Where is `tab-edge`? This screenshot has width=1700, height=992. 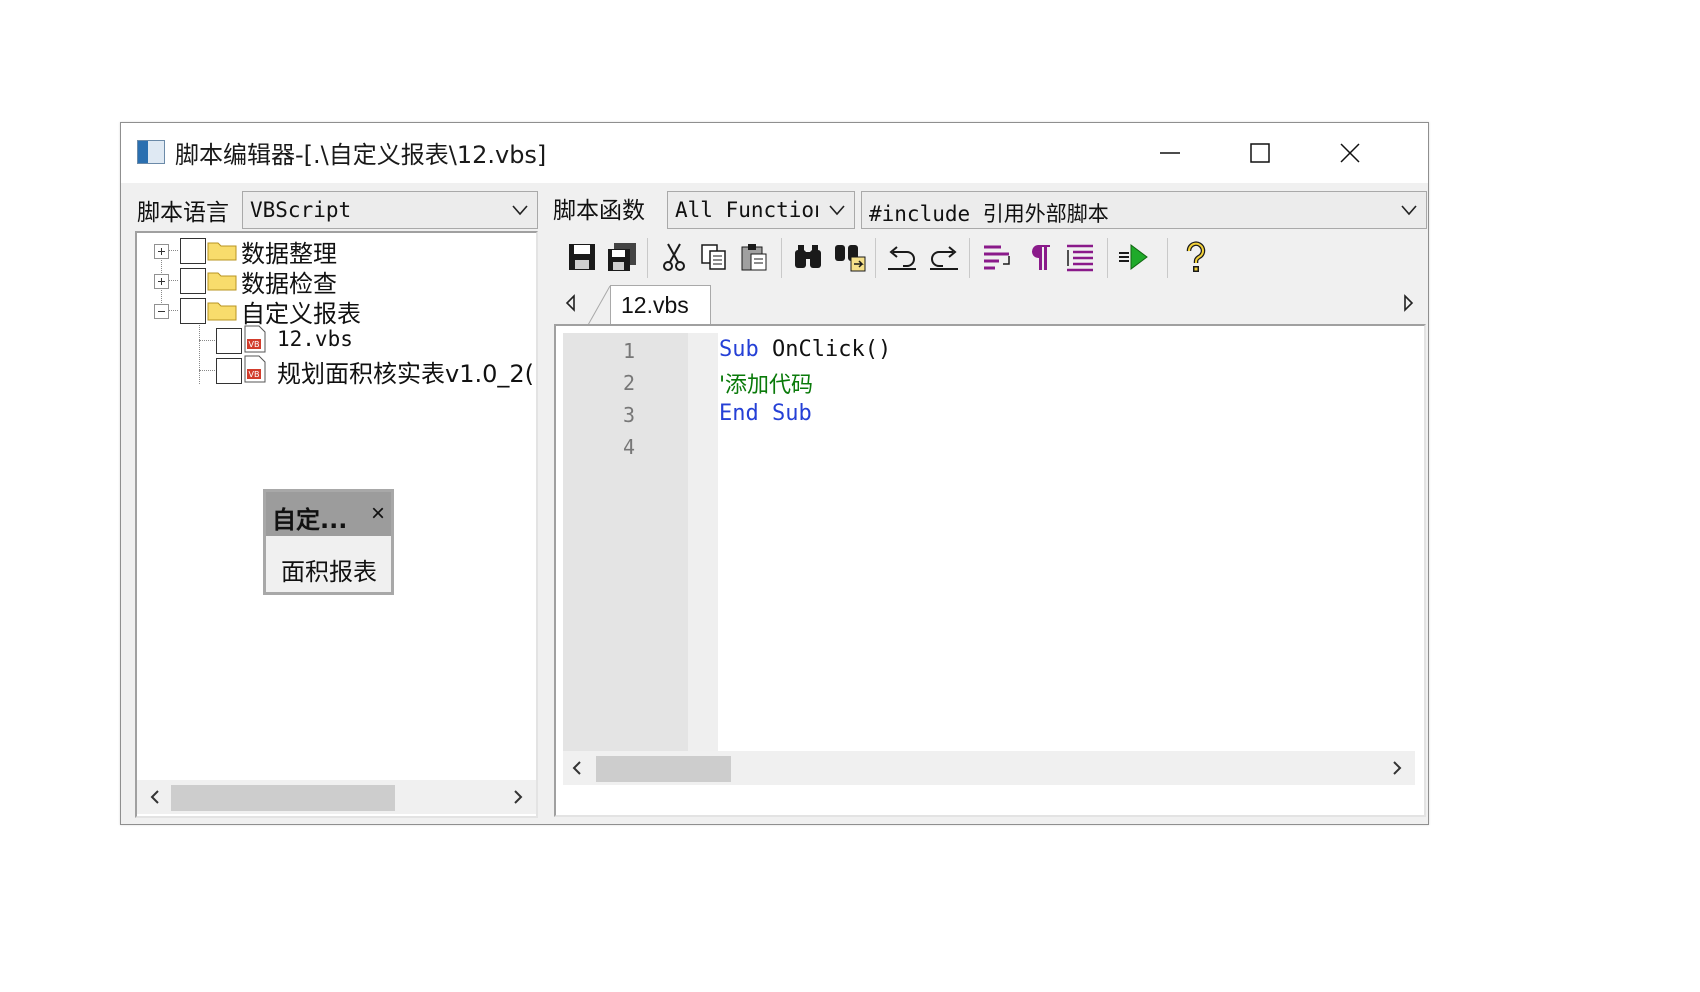
tab-edge is located at coordinates (599, 305).